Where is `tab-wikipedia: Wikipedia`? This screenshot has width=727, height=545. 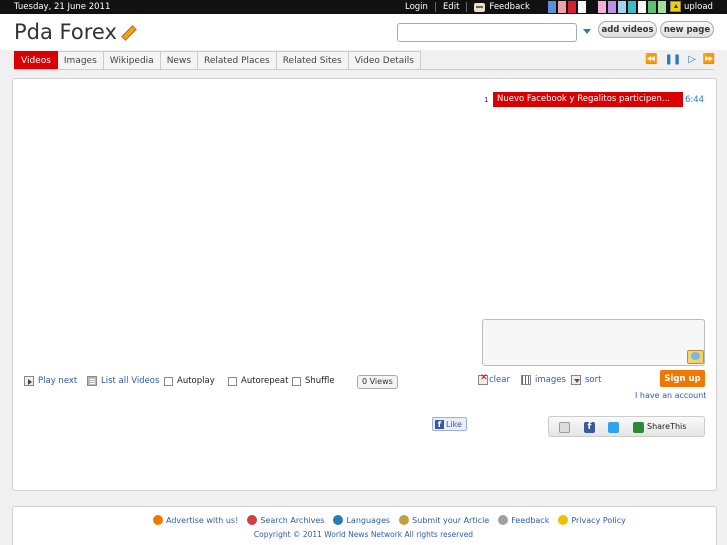
tab-wikipedia: Wikipedia is located at coordinates (132, 60).